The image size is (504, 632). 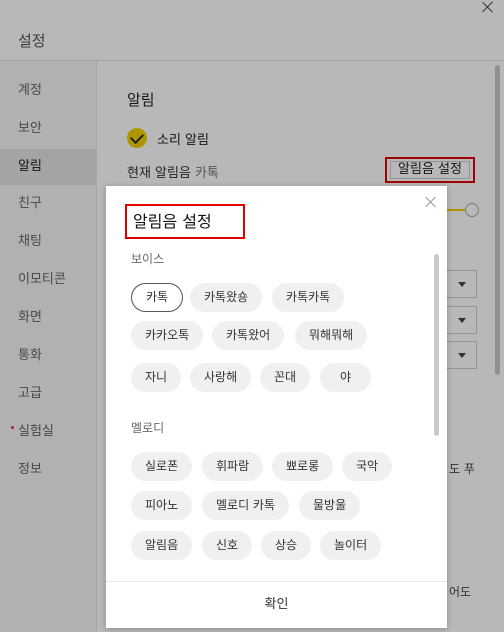 What do you see at coordinates (162, 505) in the screenshot?
I see `sound-chip-piano: 피아노` at bounding box center [162, 505].